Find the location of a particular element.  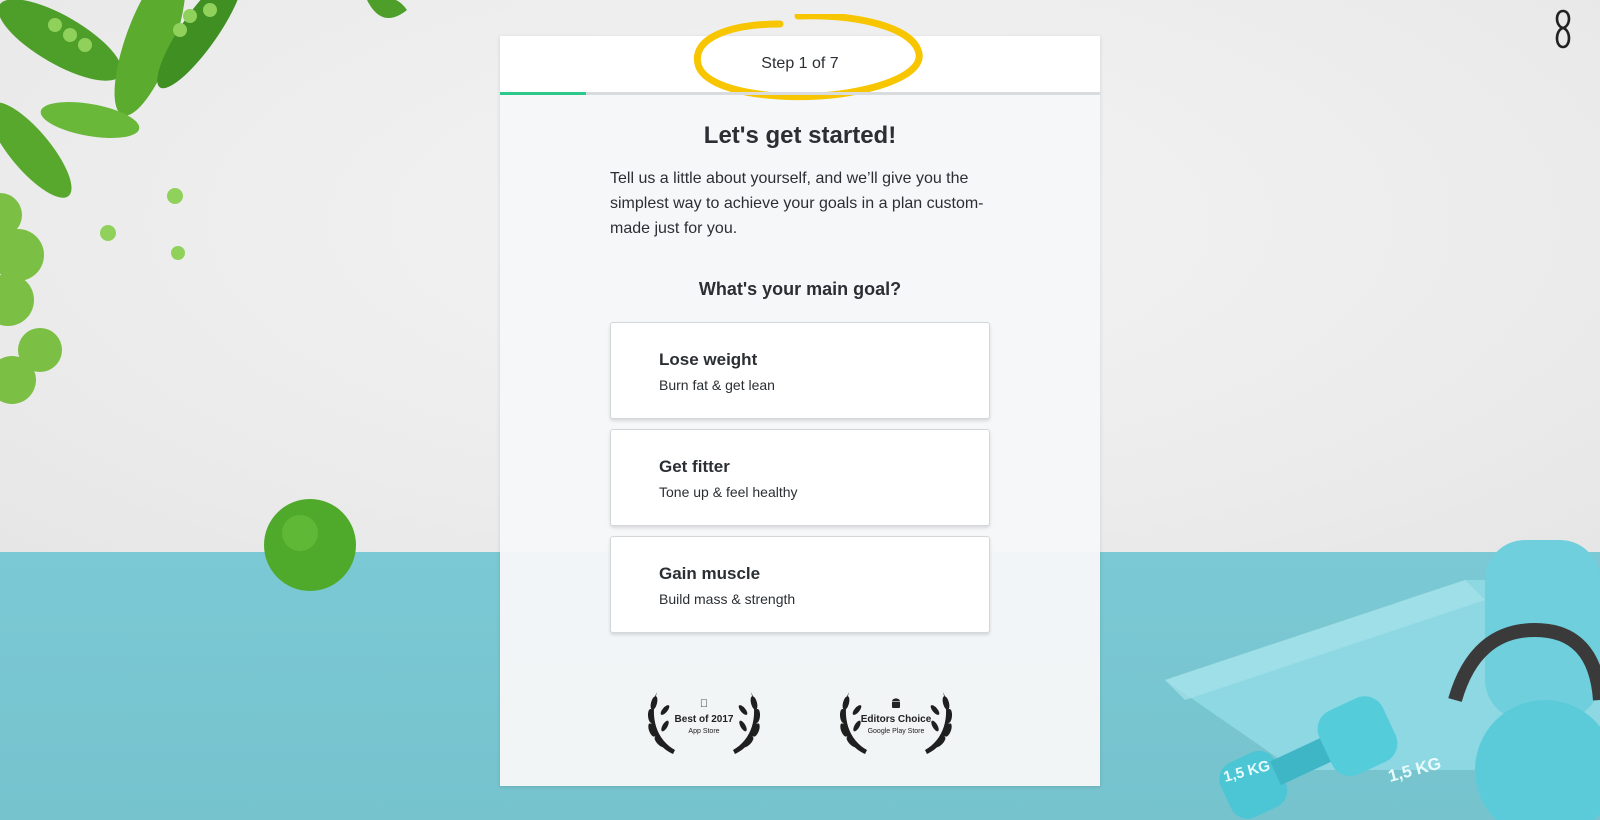

award-app-store:  Best of 2017 App Store is located at coordinates (704, 722).